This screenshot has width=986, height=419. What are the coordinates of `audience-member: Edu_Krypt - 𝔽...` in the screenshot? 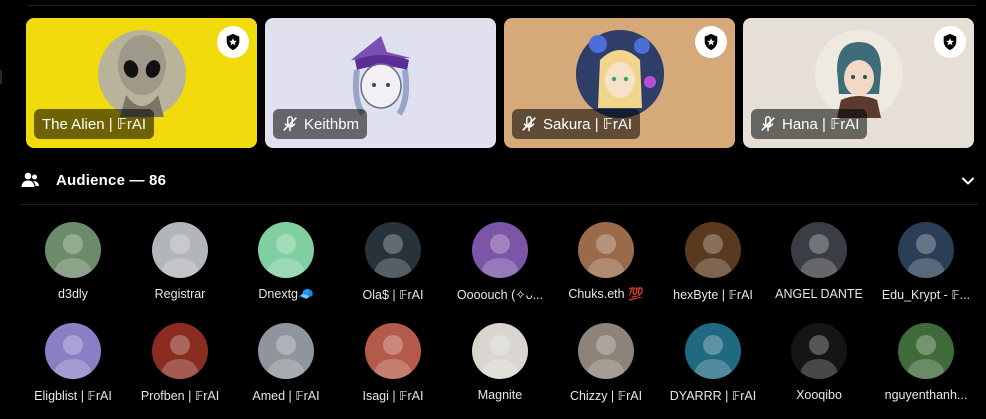 It's located at (926, 262).